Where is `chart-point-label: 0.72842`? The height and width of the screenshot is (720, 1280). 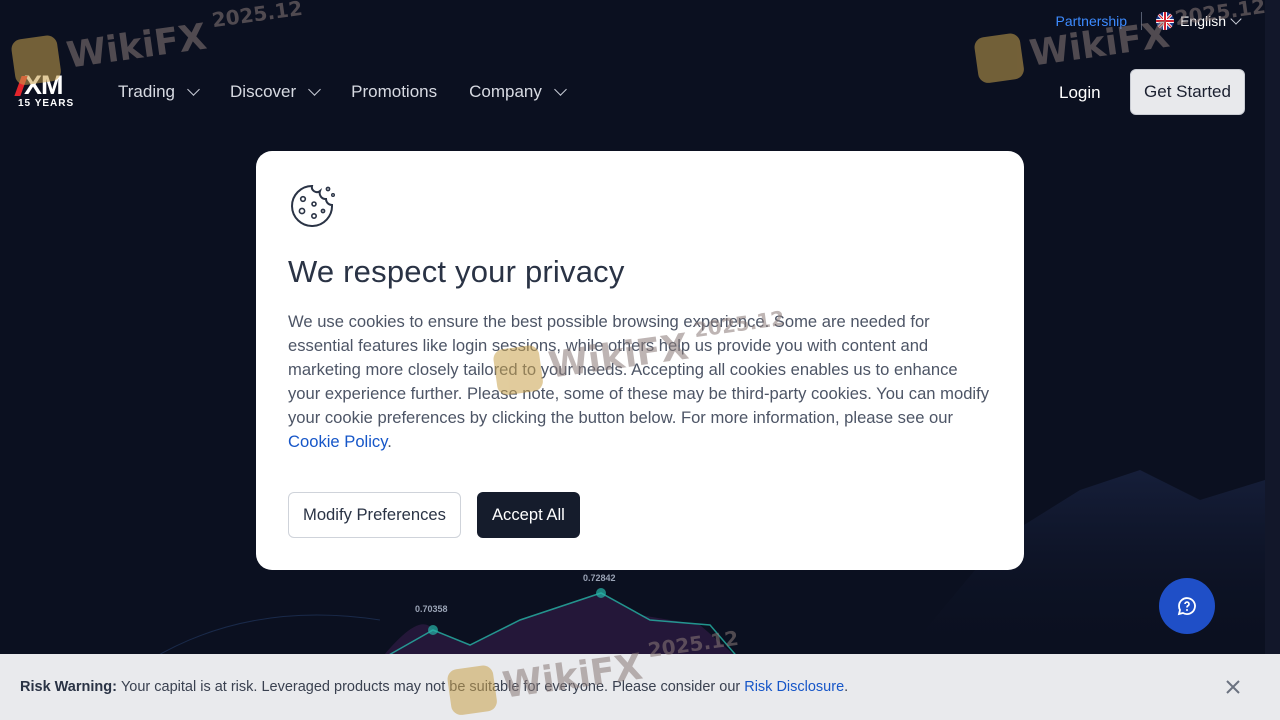 chart-point-label: 0.72842 is located at coordinates (599, 578).